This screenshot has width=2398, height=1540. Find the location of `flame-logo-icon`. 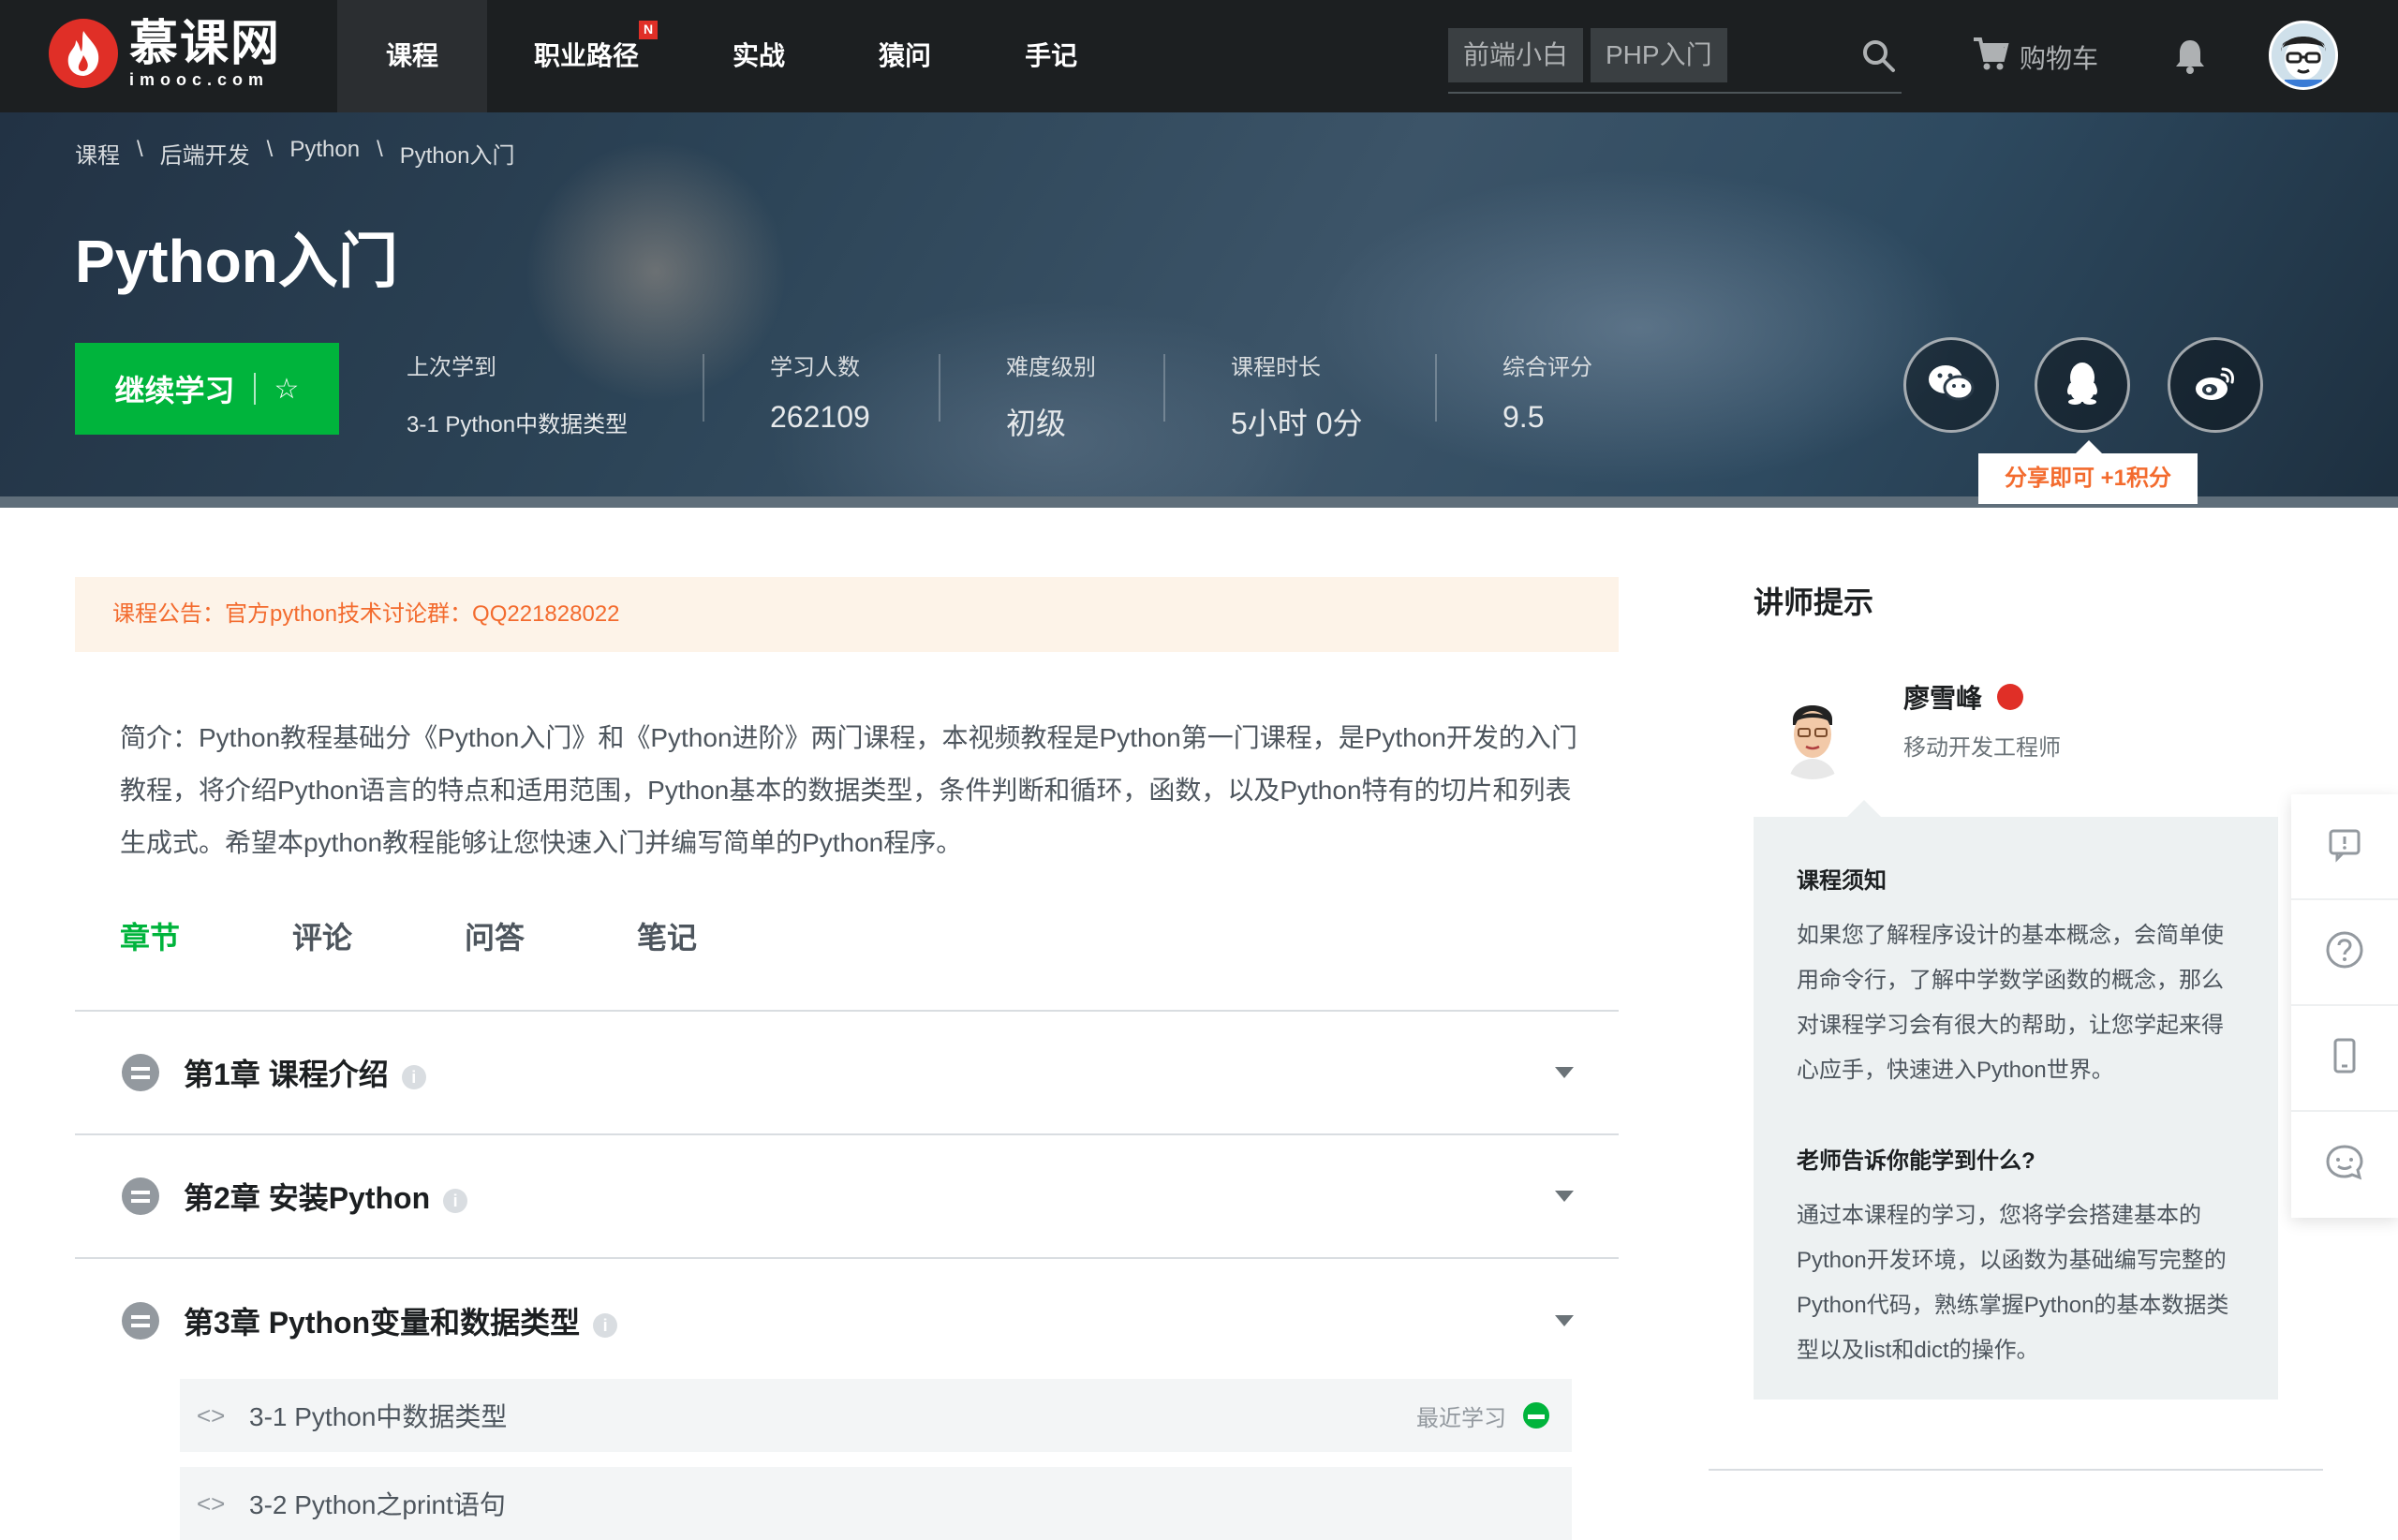

flame-logo-icon is located at coordinates (83, 53).